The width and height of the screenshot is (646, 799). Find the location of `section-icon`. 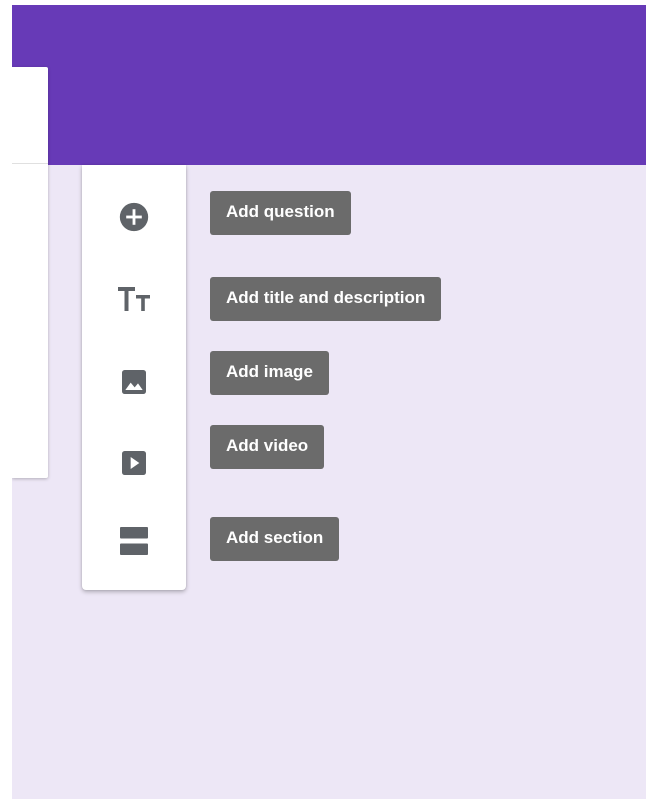

section-icon is located at coordinates (134, 541).